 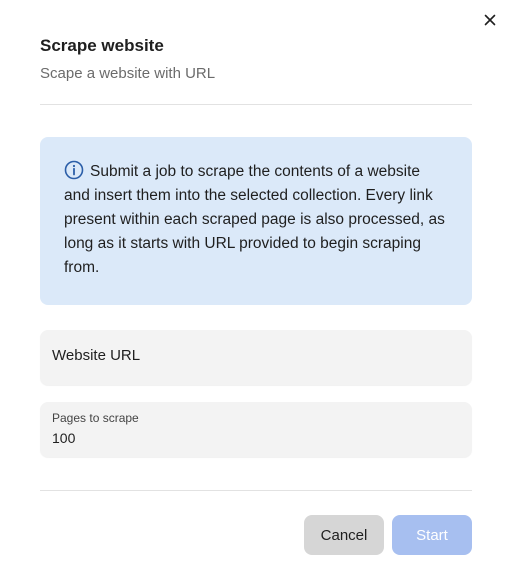 What do you see at coordinates (432, 535) in the screenshot?
I see `start-button: Start` at bounding box center [432, 535].